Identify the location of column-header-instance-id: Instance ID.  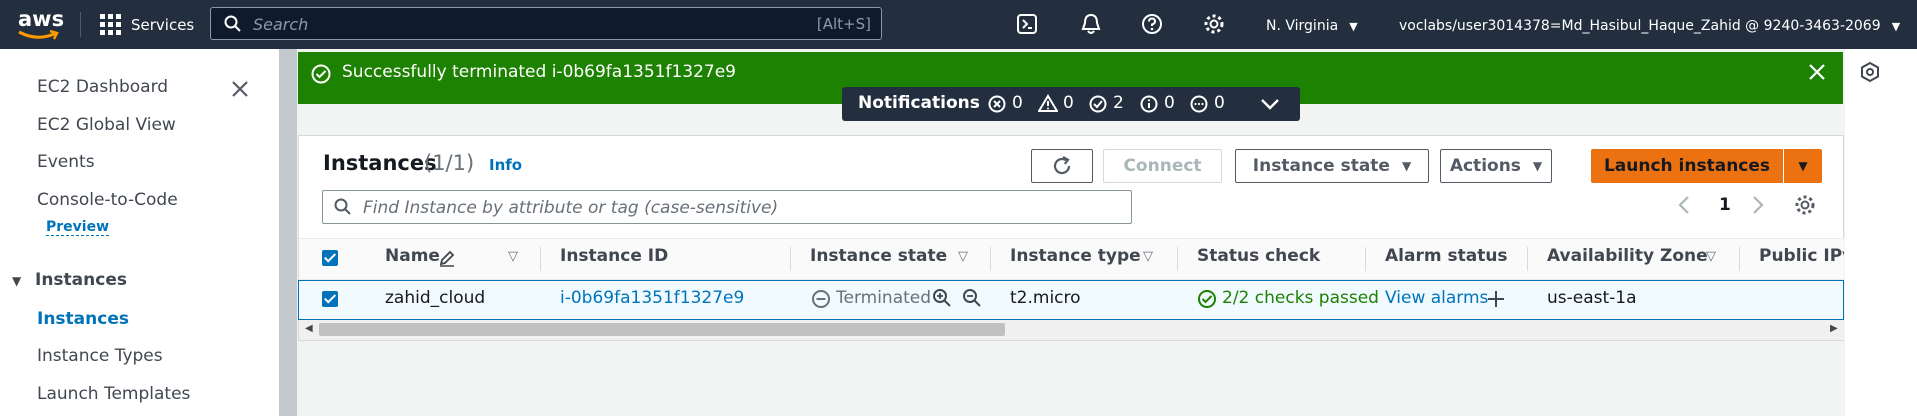
(614, 256).